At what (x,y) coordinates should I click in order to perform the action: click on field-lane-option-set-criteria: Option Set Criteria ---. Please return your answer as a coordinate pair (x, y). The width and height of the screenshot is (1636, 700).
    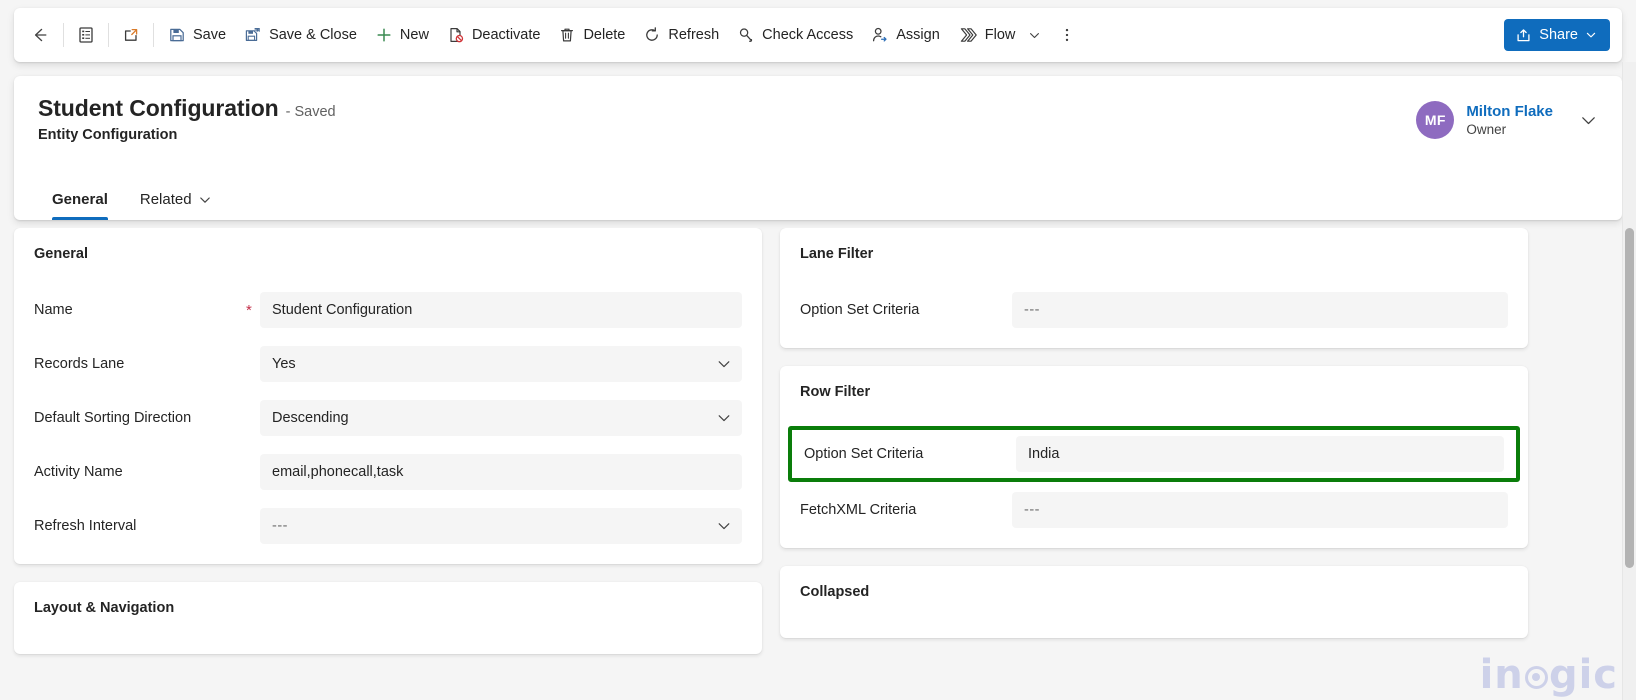
    Looking at the image, I should click on (1154, 310).